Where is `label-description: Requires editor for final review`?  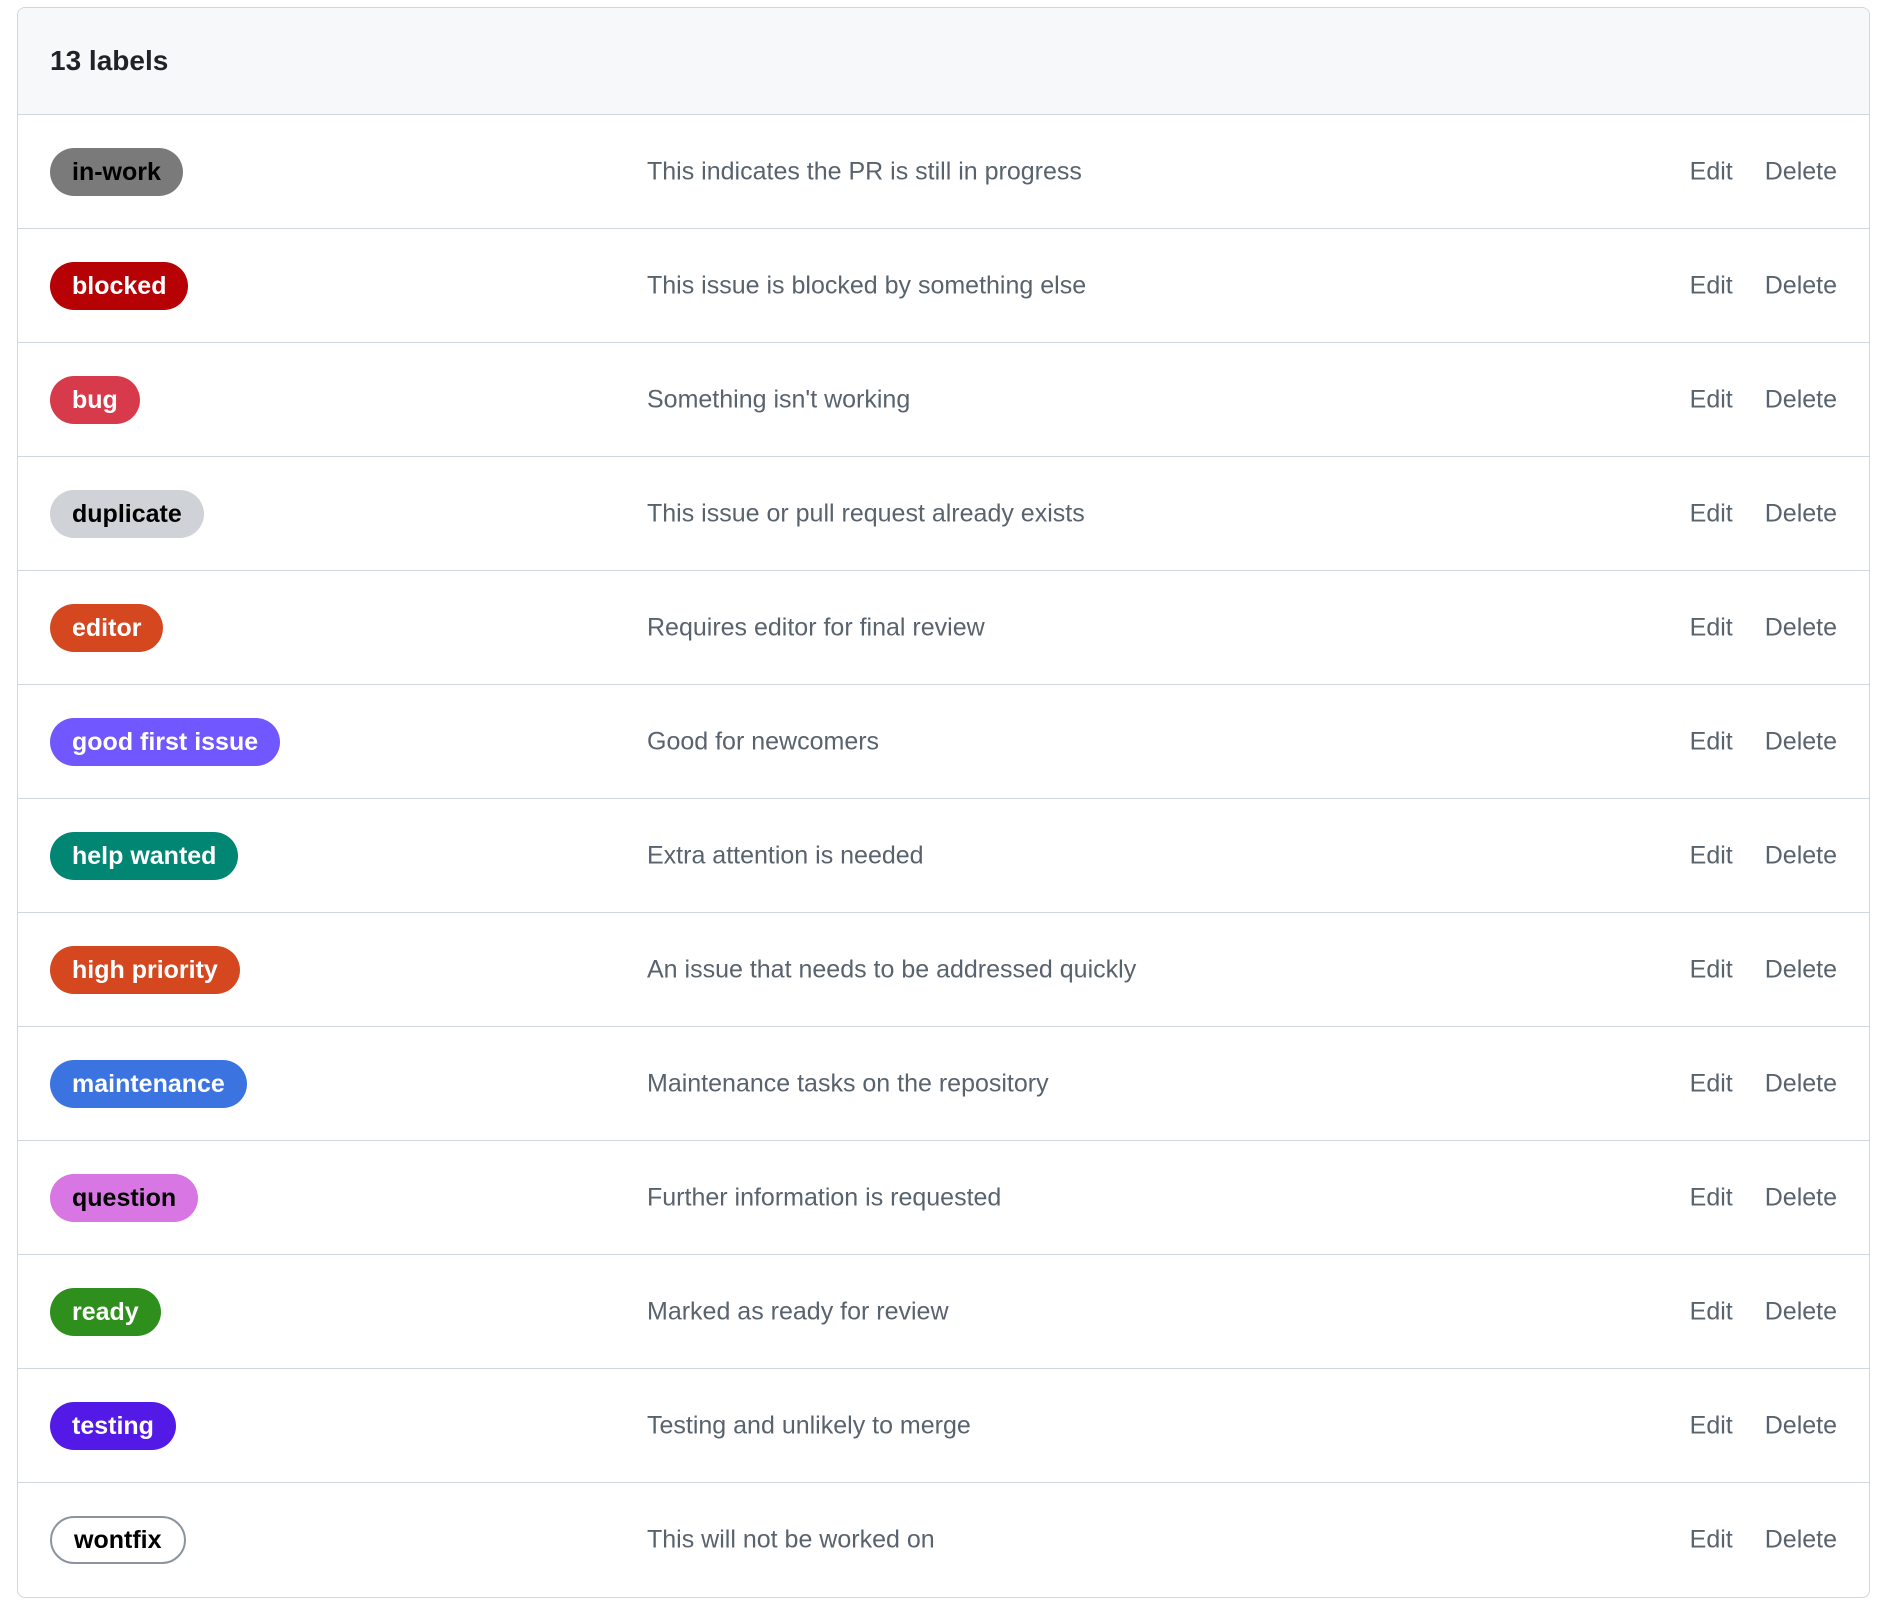
label-description: Requires editor for final review is located at coordinates (816, 627).